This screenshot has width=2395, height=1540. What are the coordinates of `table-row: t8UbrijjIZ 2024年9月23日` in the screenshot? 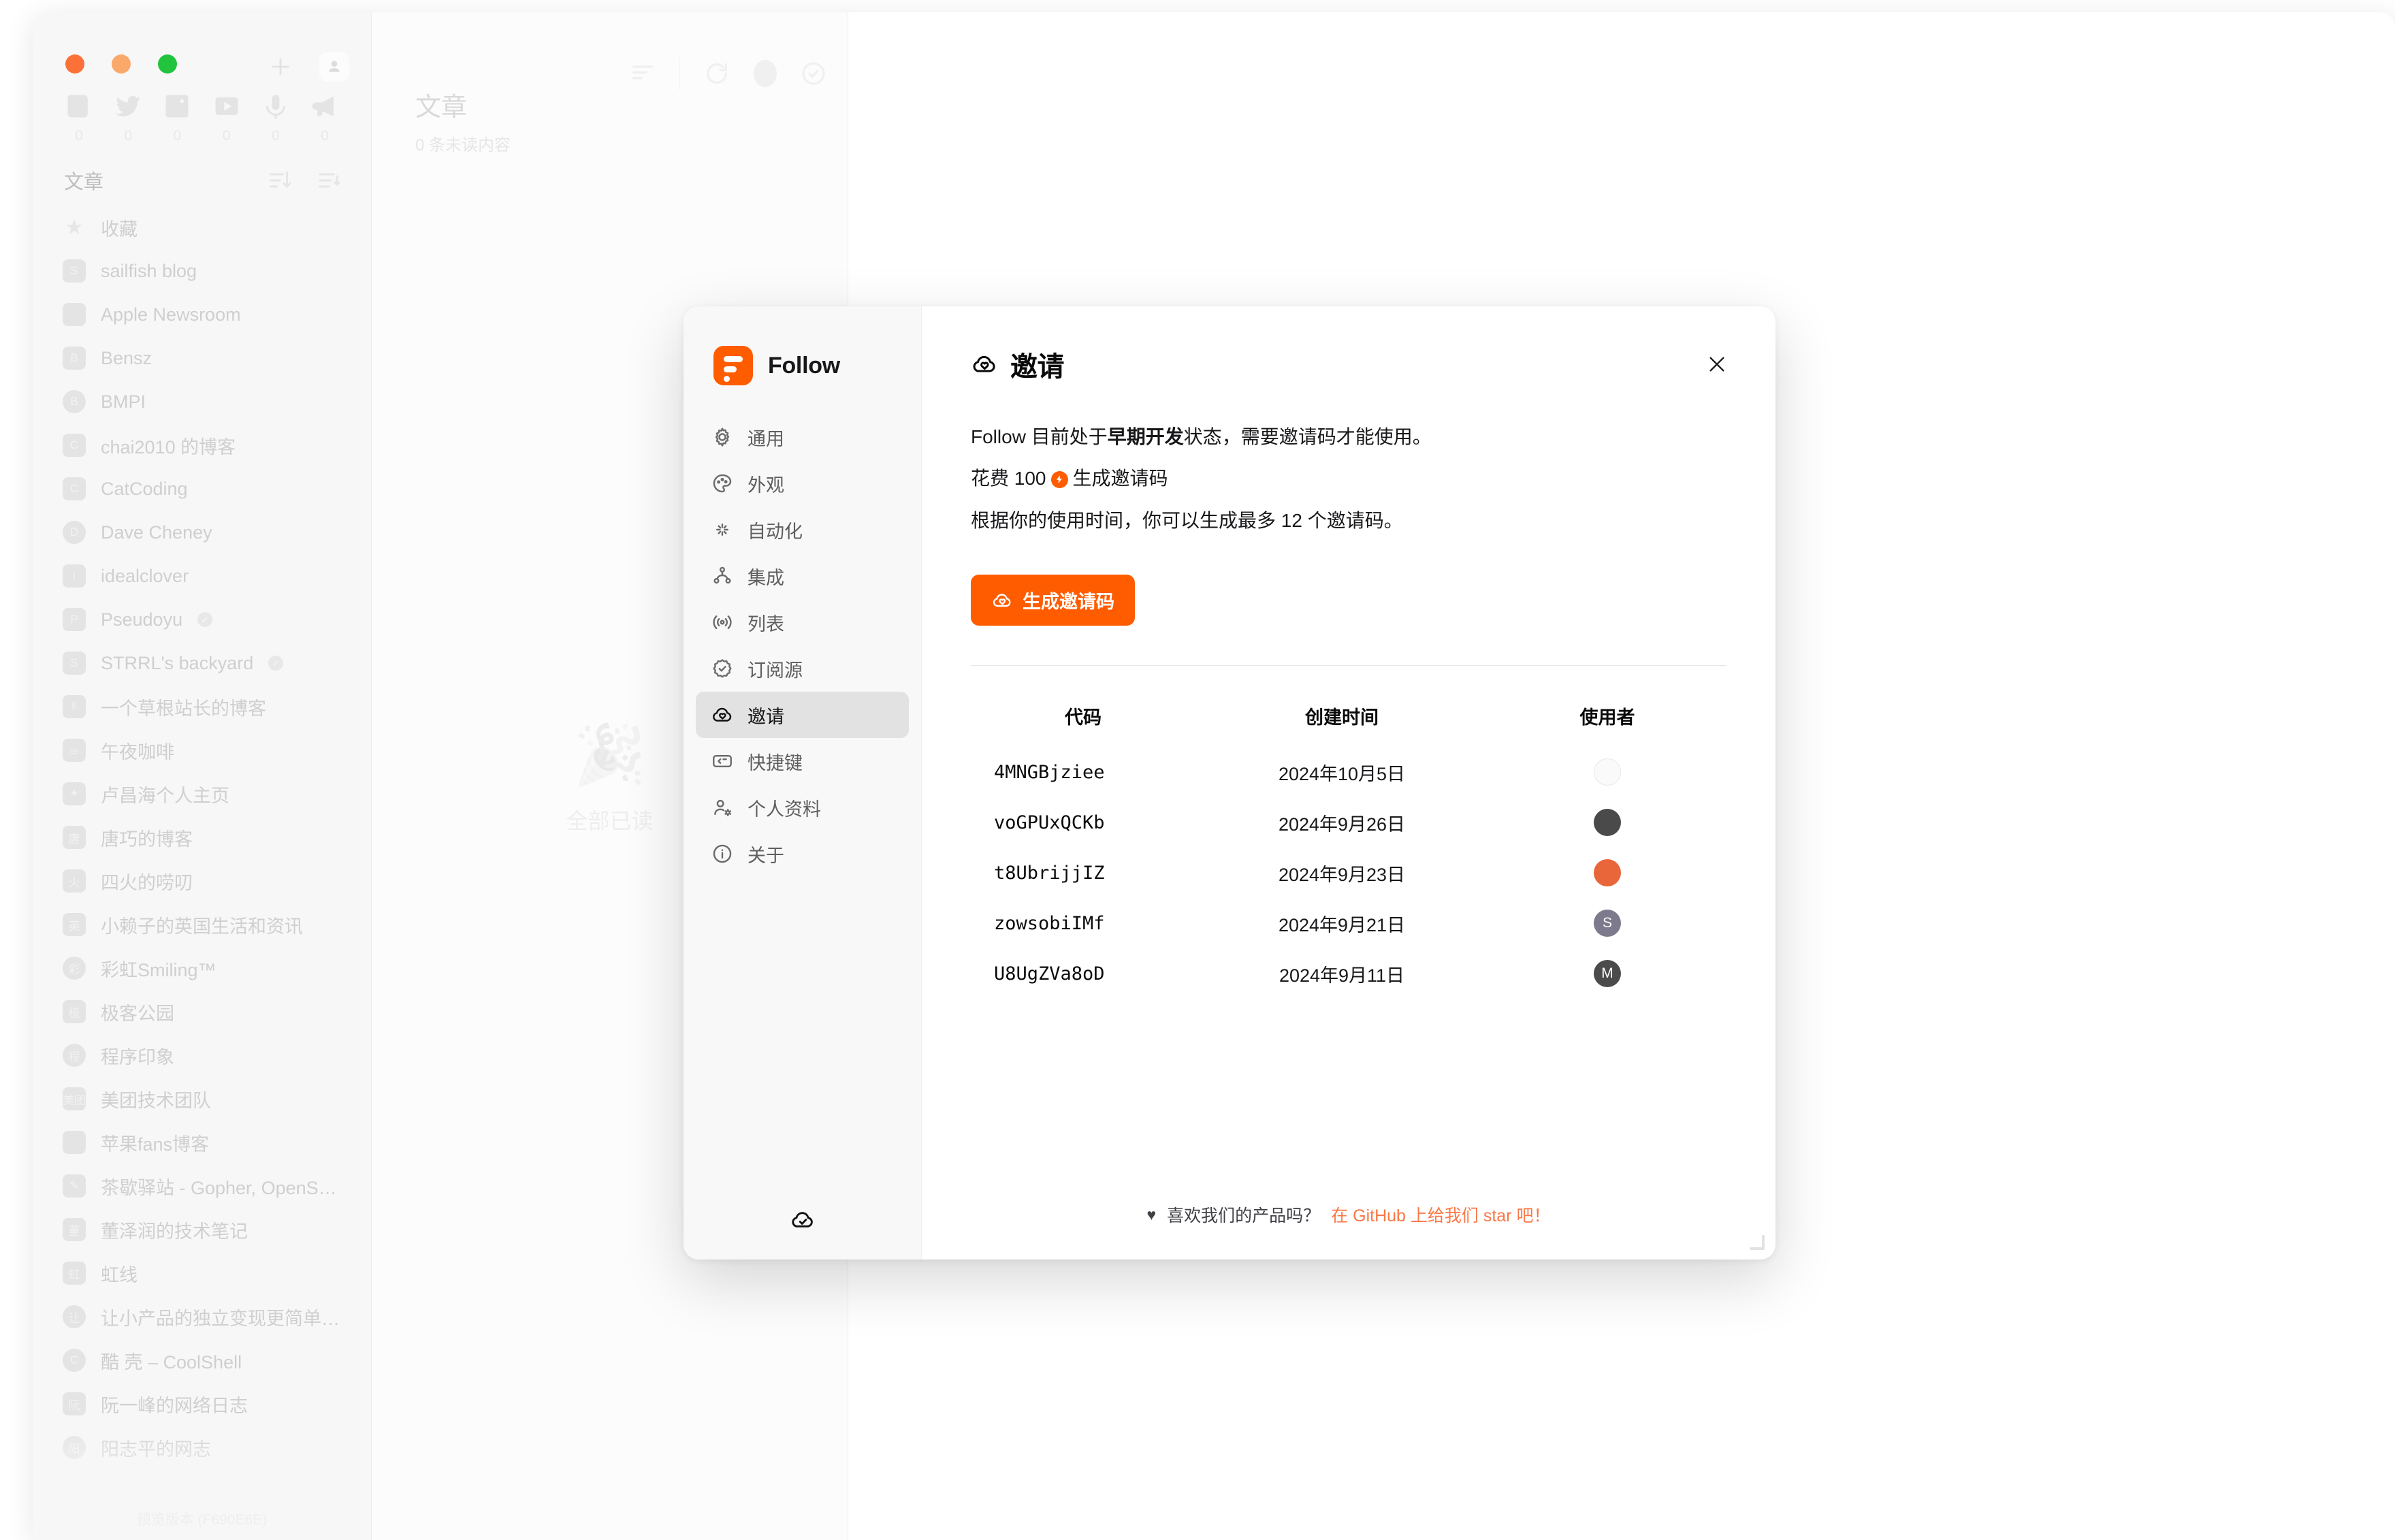 It's located at (1348, 873).